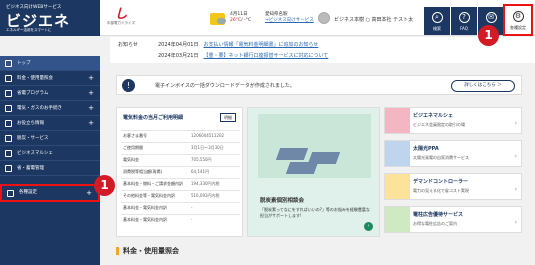 This screenshot has height=265, width=535. I want to click on search-button: ⌕ 検索, so click(437, 21).